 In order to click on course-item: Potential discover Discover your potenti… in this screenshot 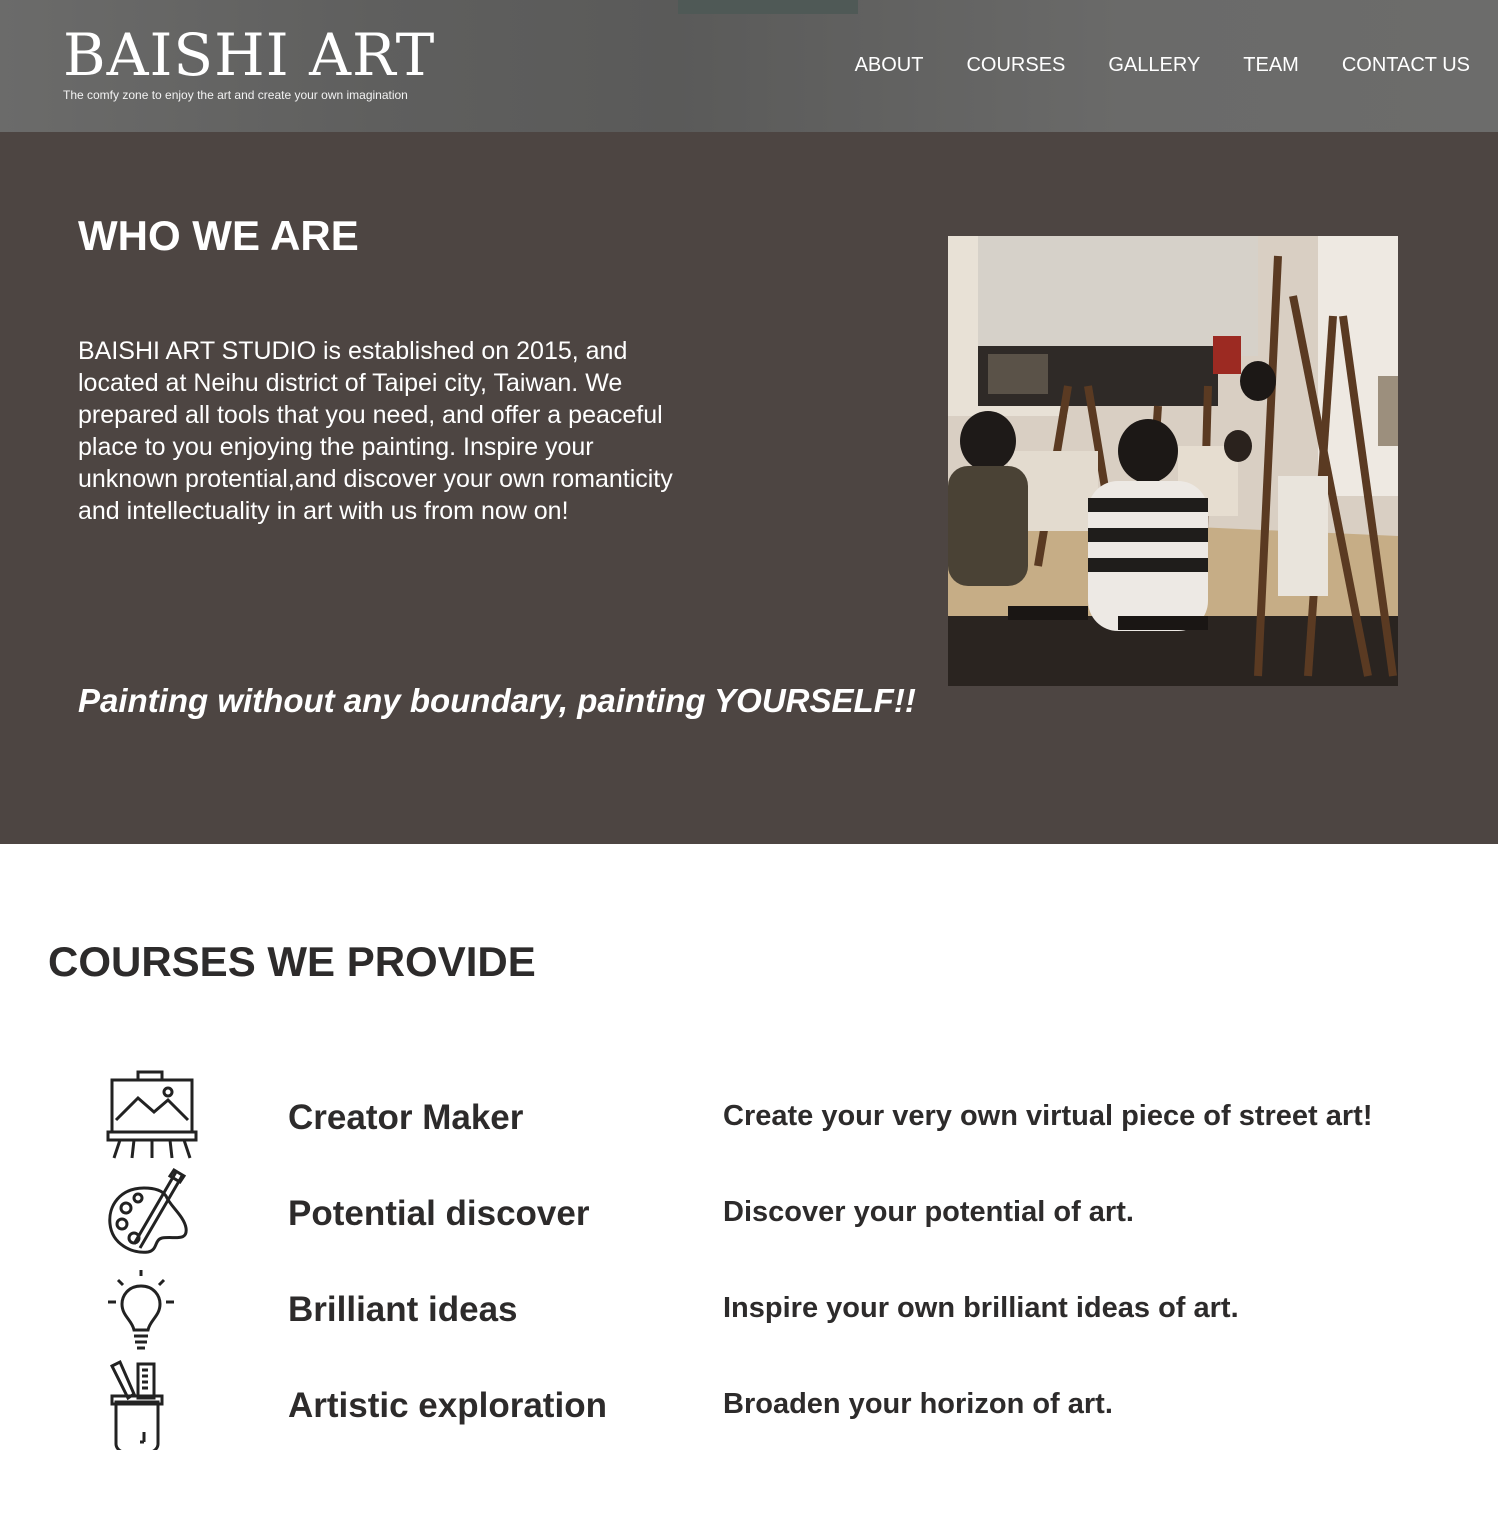, I will do `click(749, 1212)`.